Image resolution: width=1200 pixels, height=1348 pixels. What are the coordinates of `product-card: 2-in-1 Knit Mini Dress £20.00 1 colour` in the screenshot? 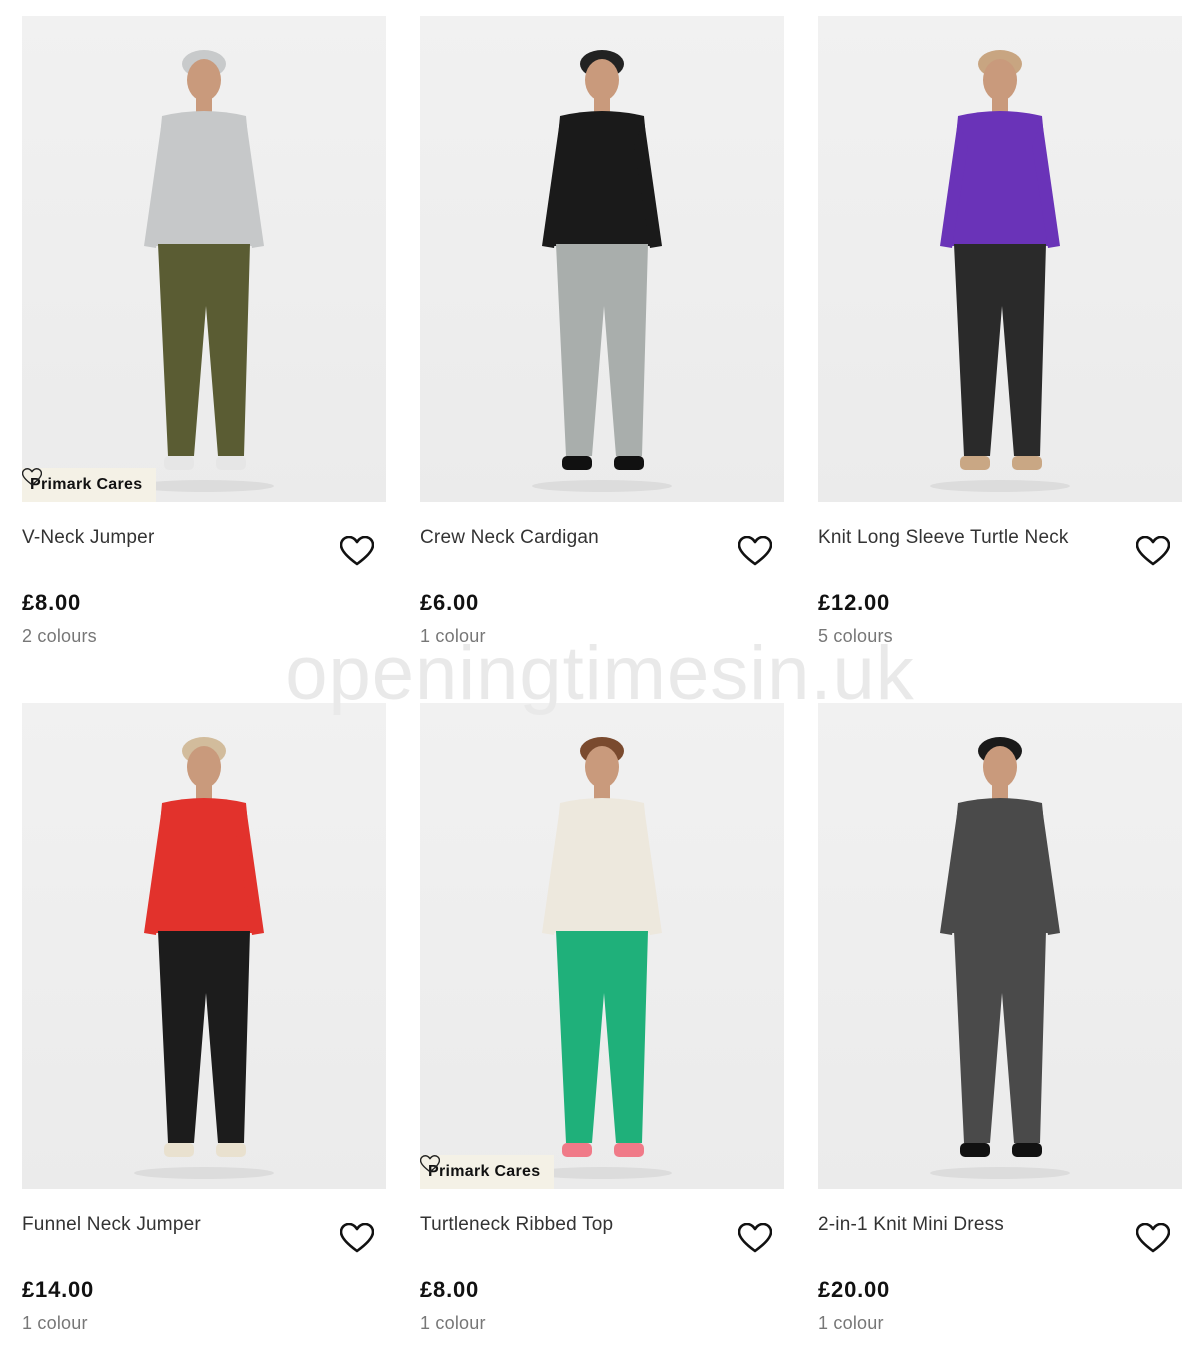 It's located at (1000, 1023).